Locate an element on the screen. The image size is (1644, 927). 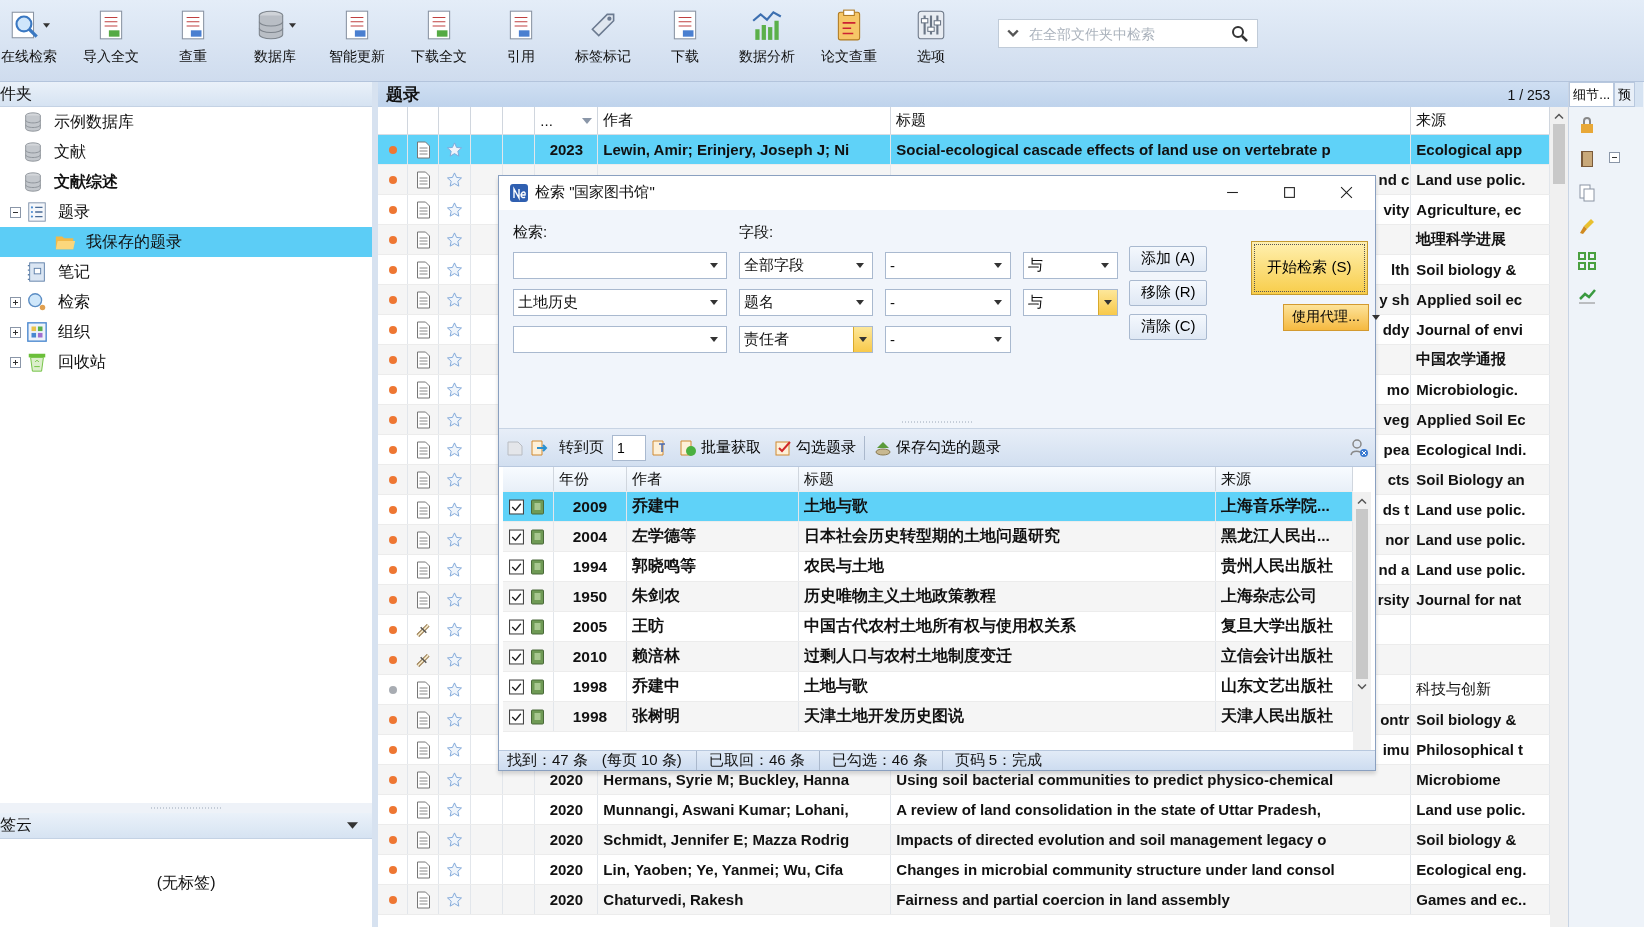
page-counter: 1 / 253 is located at coordinates (1529, 94).